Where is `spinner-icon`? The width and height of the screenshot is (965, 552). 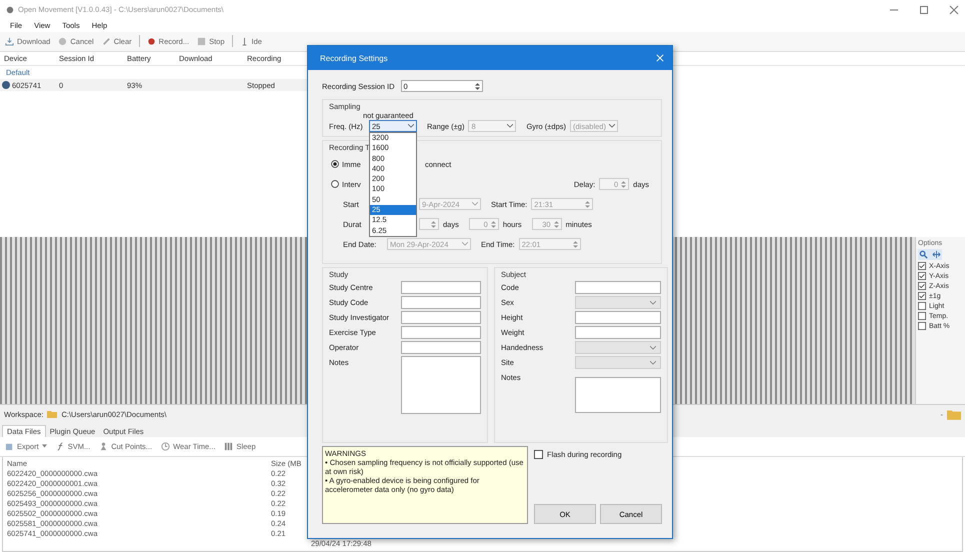 spinner-icon is located at coordinates (477, 86).